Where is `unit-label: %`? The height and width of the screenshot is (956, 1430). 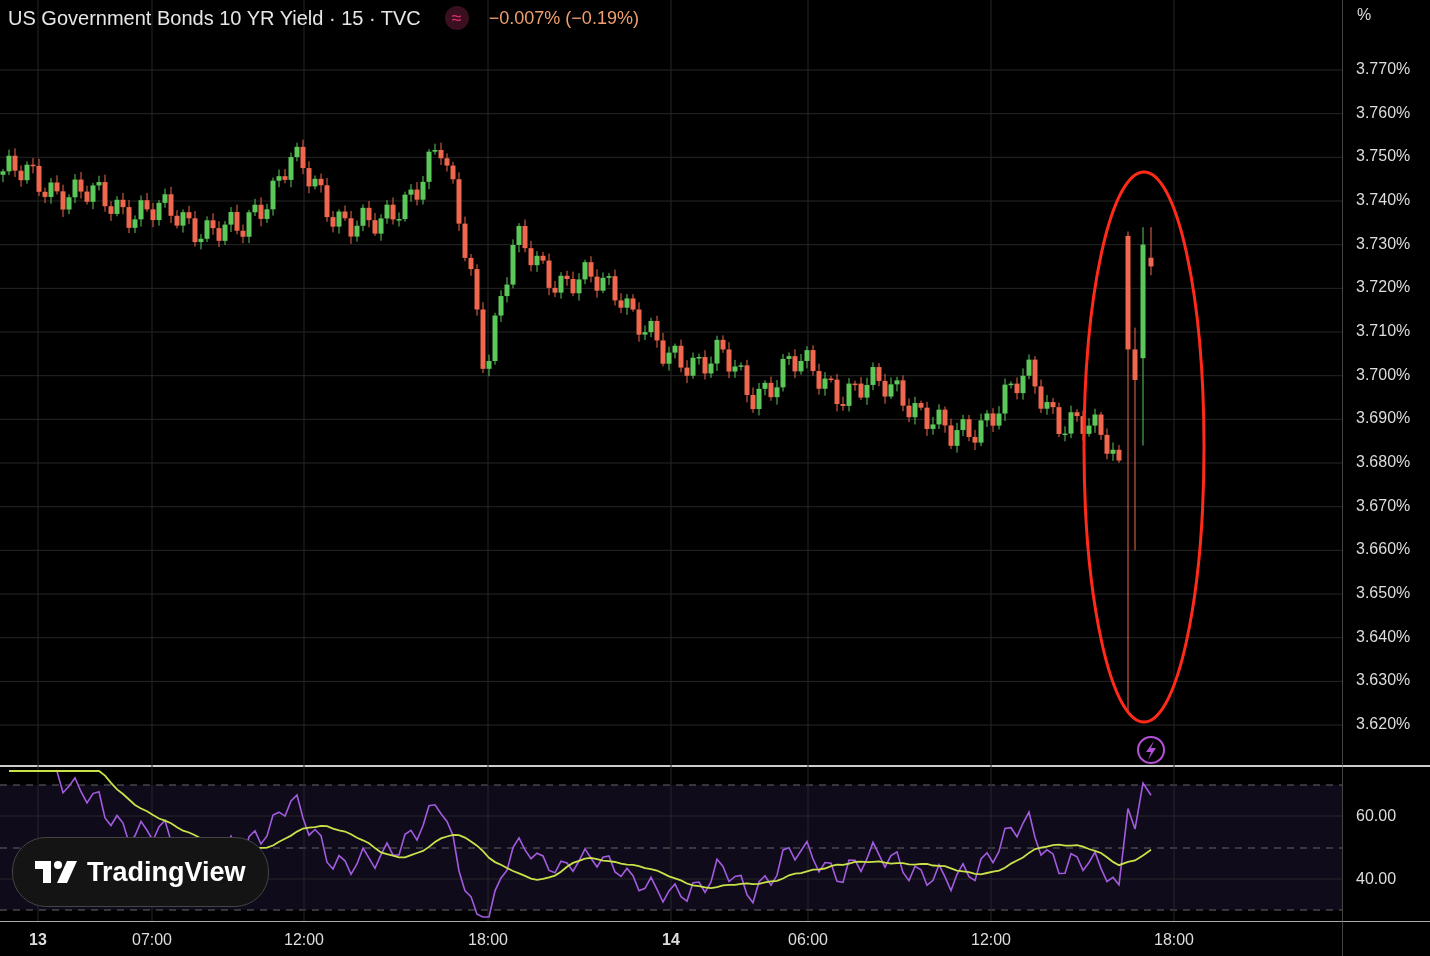
unit-label: % is located at coordinates (1364, 15).